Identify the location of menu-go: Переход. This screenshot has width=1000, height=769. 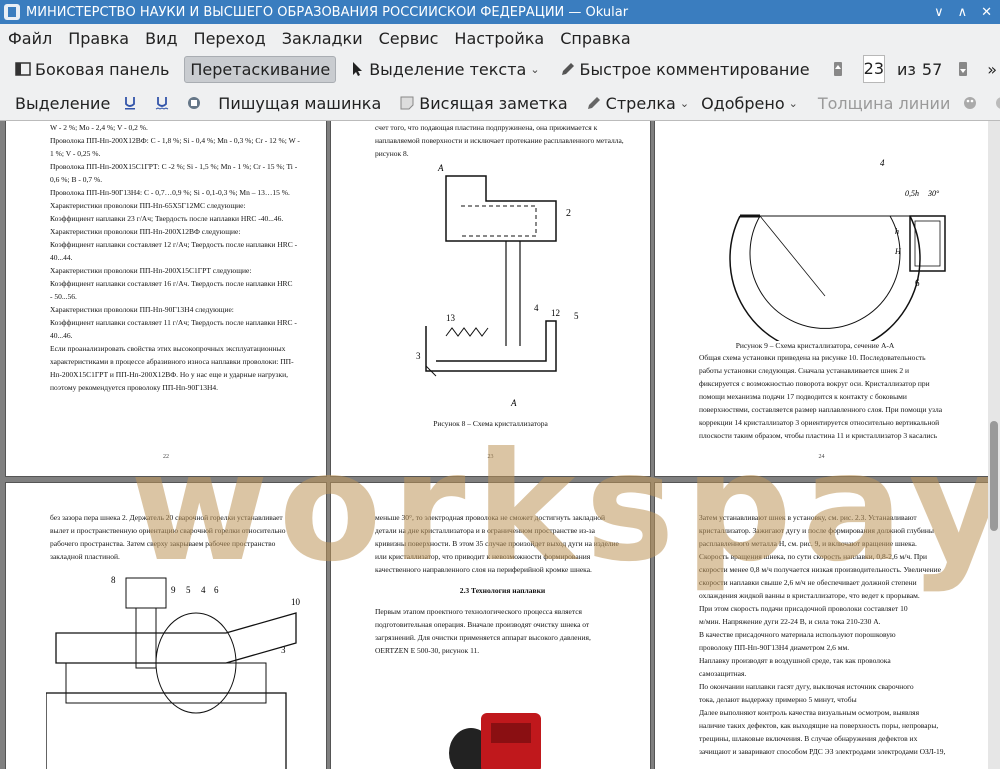
(230, 38).